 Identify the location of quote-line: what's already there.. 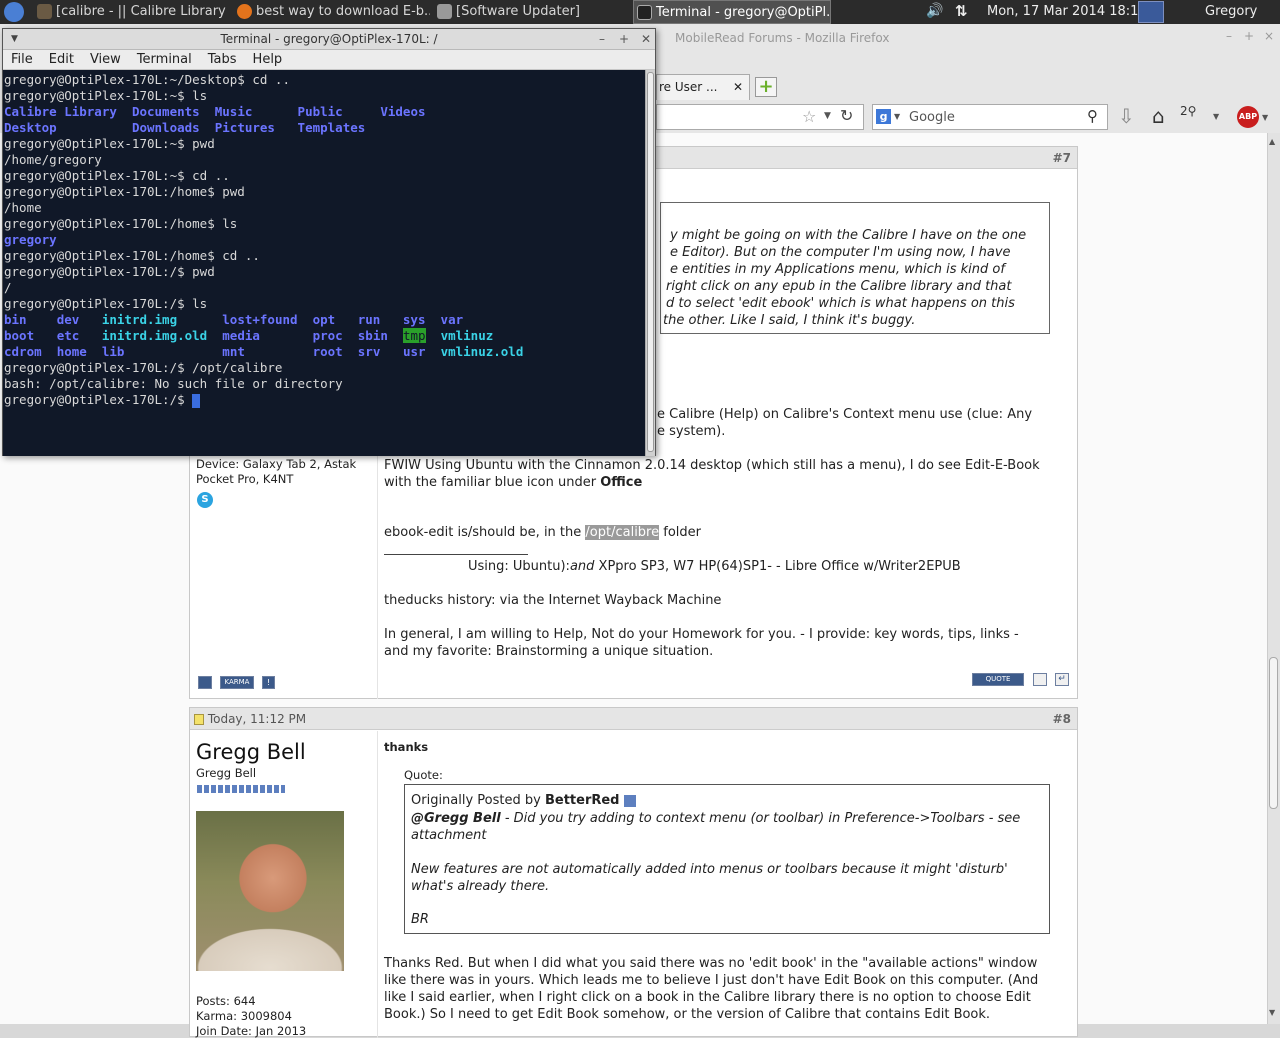
(480, 886).